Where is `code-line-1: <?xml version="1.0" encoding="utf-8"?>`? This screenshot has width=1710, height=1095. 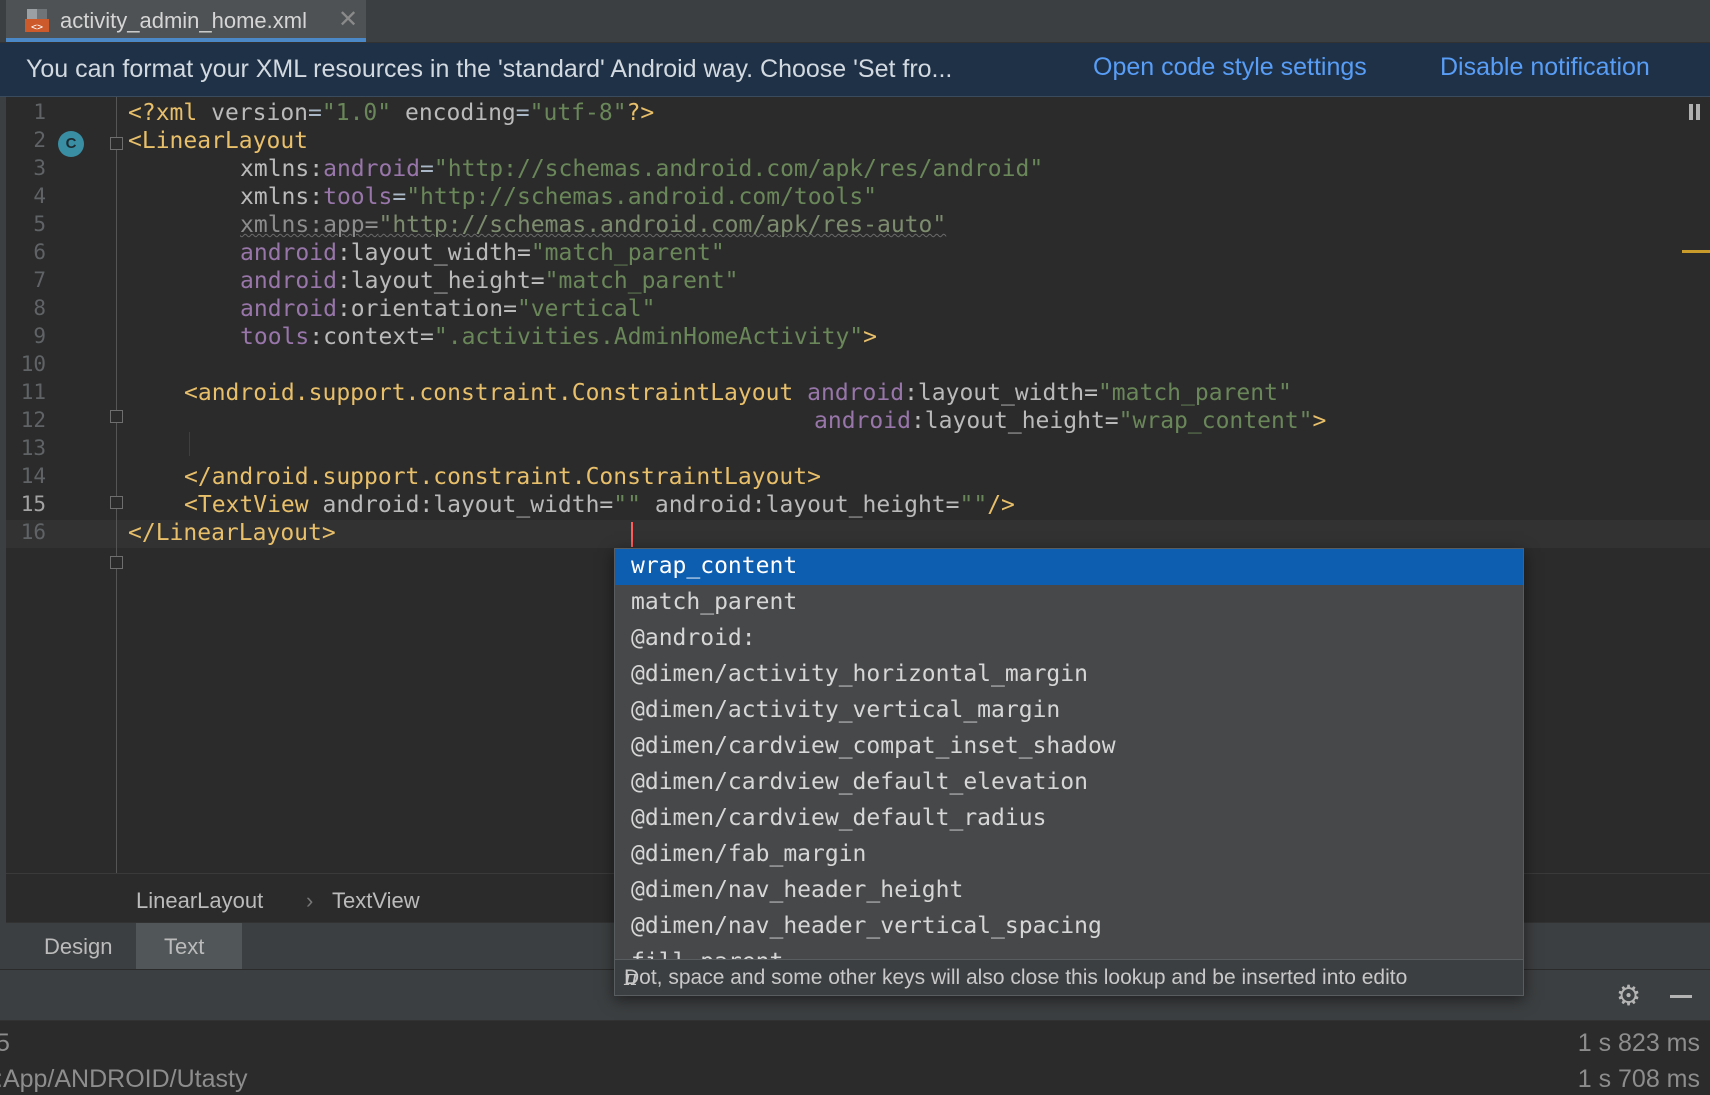
code-line-1: <?xml version="1.0" encoding="utf-8"?> is located at coordinates (391, 113).